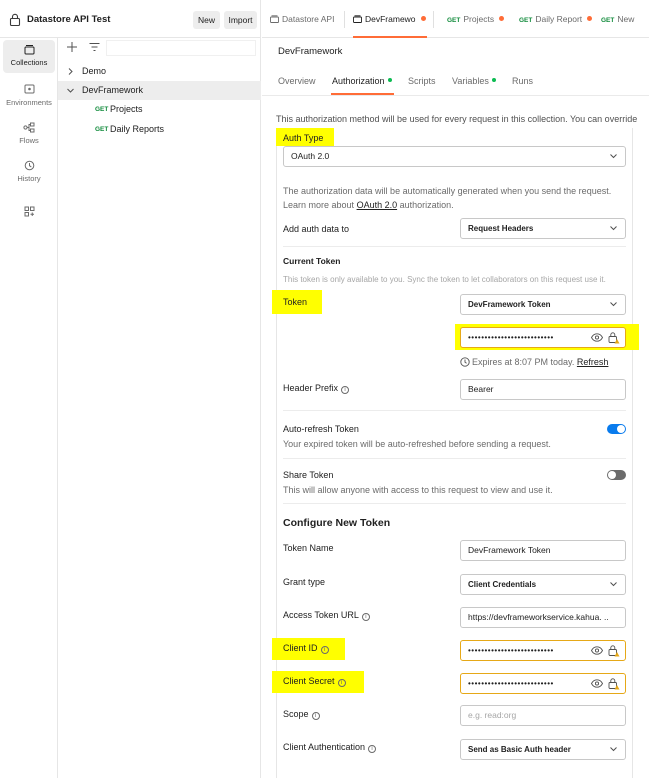 This screenshot has height=778, width=649. What do you see at coordinates (502, 584) in the screenshot?
I see `grant-type-value: Client Credentials` at bounding box center [502, 584].